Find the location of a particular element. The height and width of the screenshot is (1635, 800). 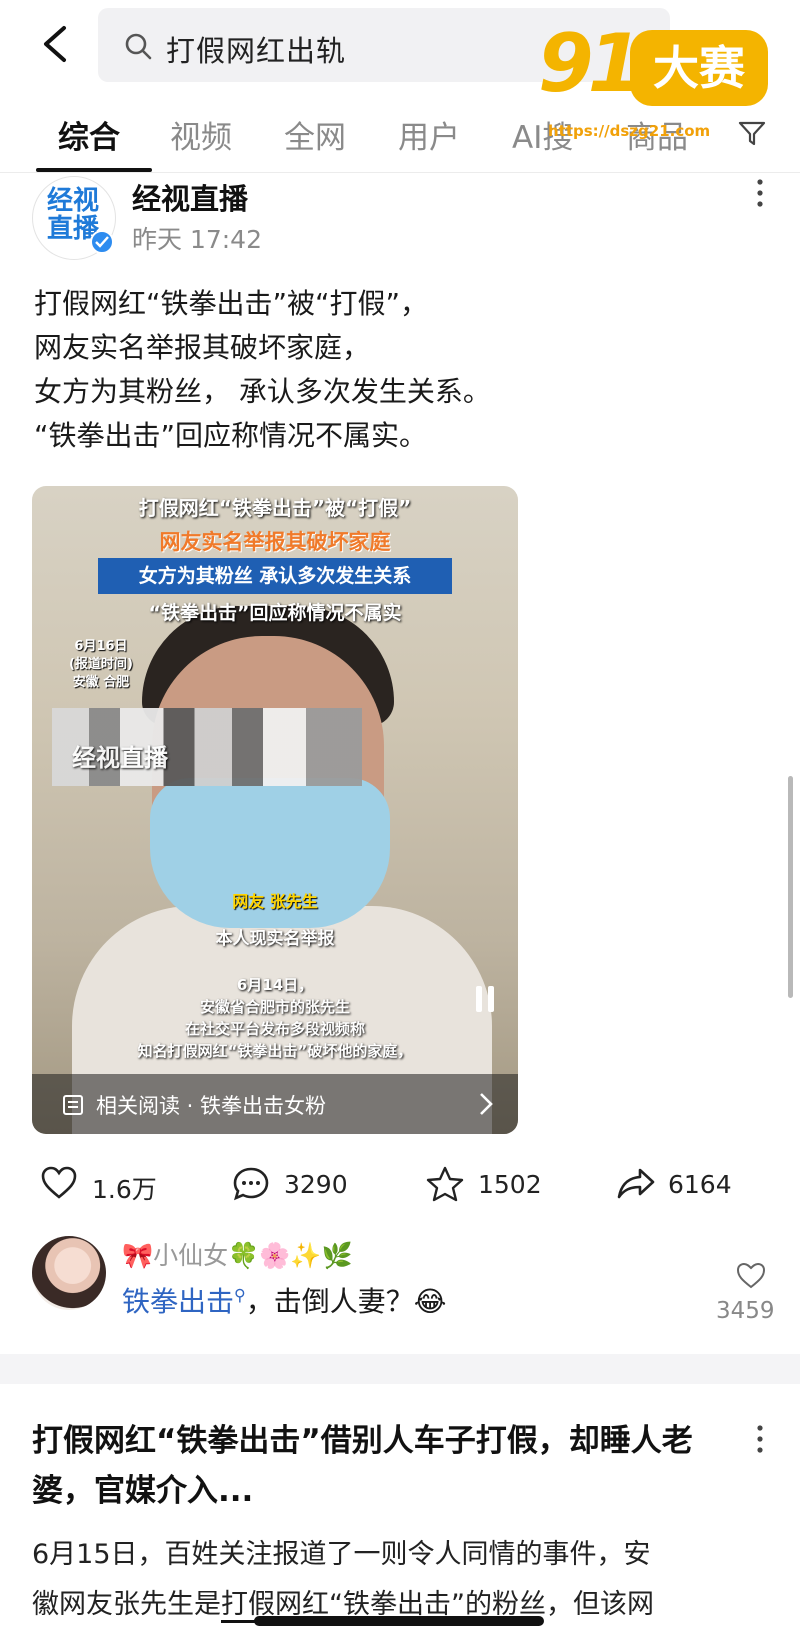

section-gap is located at coordinates (400, 1369).